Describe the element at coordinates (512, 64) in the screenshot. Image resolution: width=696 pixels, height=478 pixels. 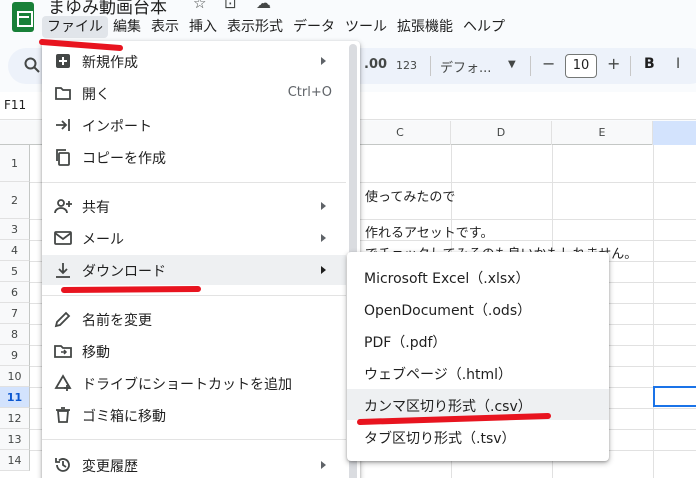
I see `chevron-down-icon: ▼` at that location.